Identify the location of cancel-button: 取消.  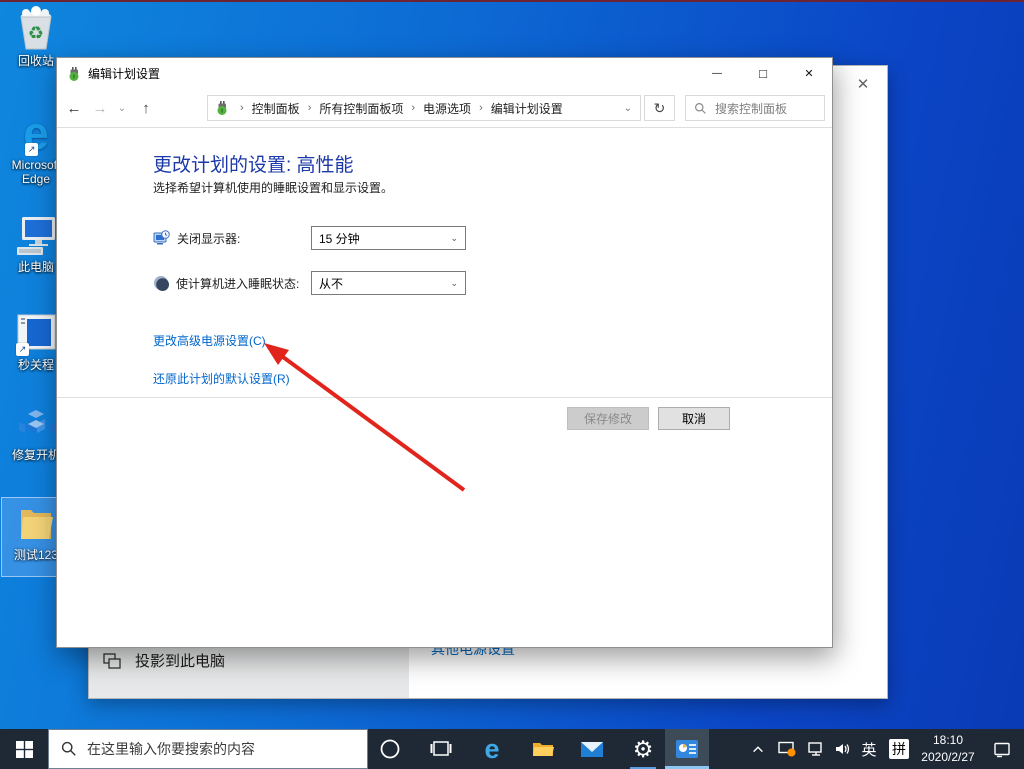
(694, 418).